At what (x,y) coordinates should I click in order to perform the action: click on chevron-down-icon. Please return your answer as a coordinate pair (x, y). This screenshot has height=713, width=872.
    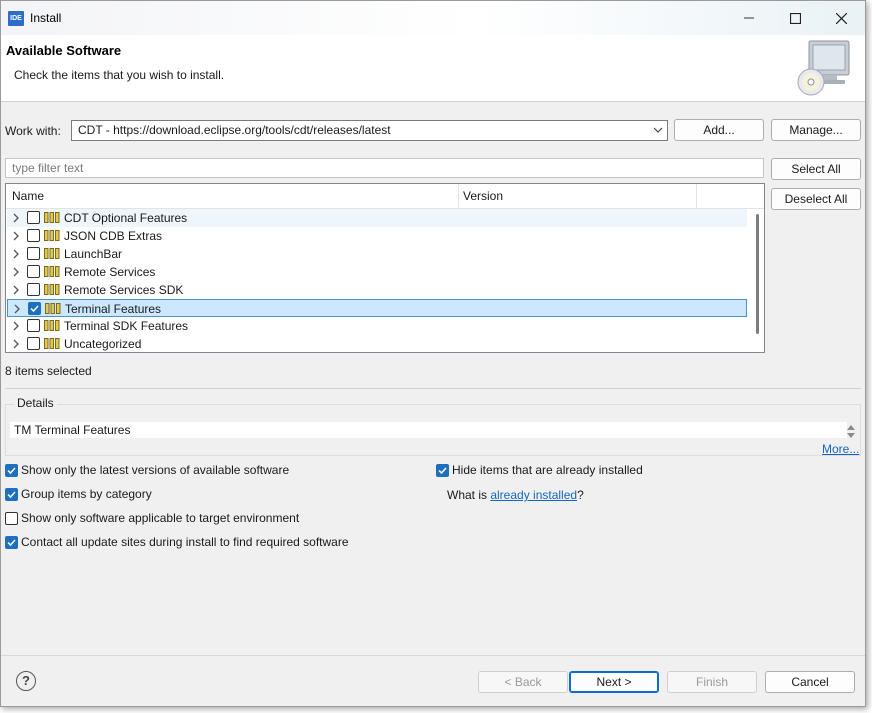
    Looking at the image, I should click on (658, 130).